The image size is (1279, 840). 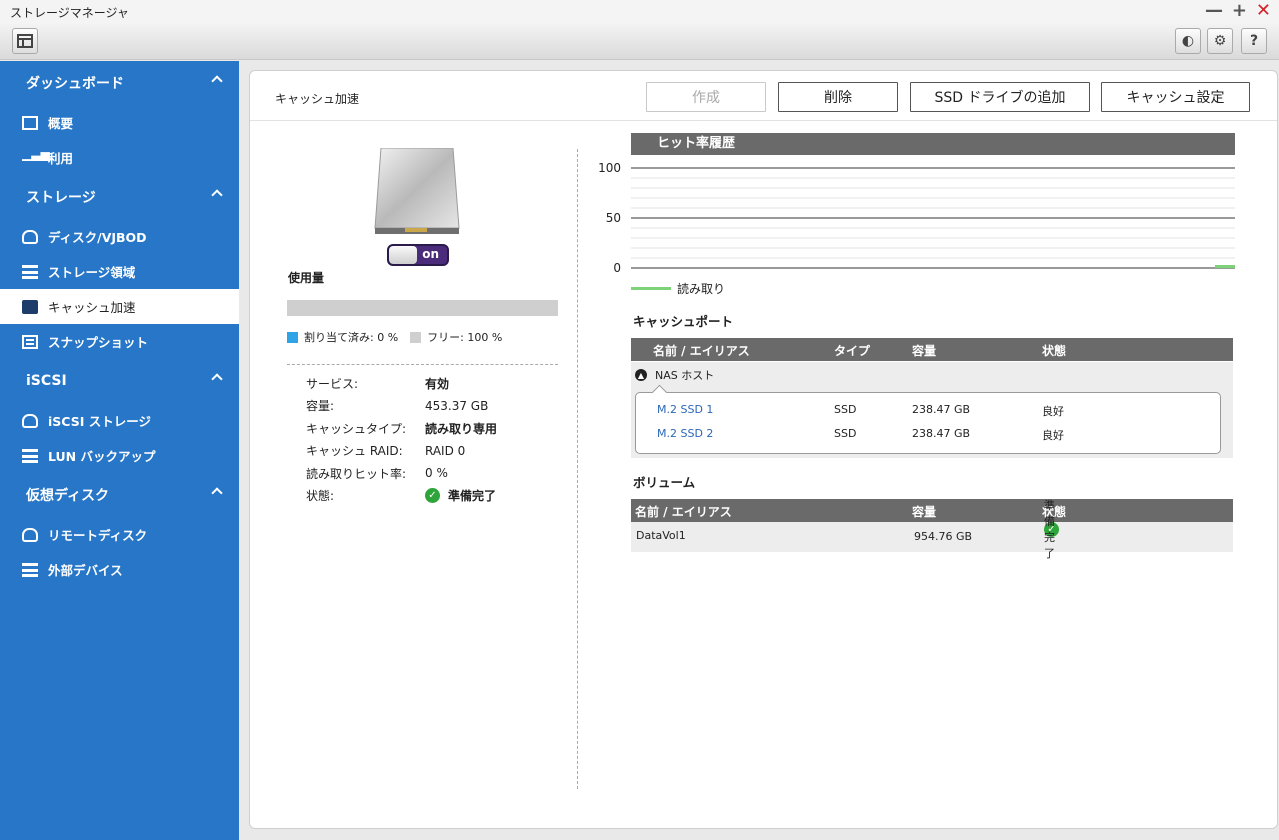 I want to click on info-row-type: キャッシュタイプ: 読み取り専用, so click(x=401, y=428).